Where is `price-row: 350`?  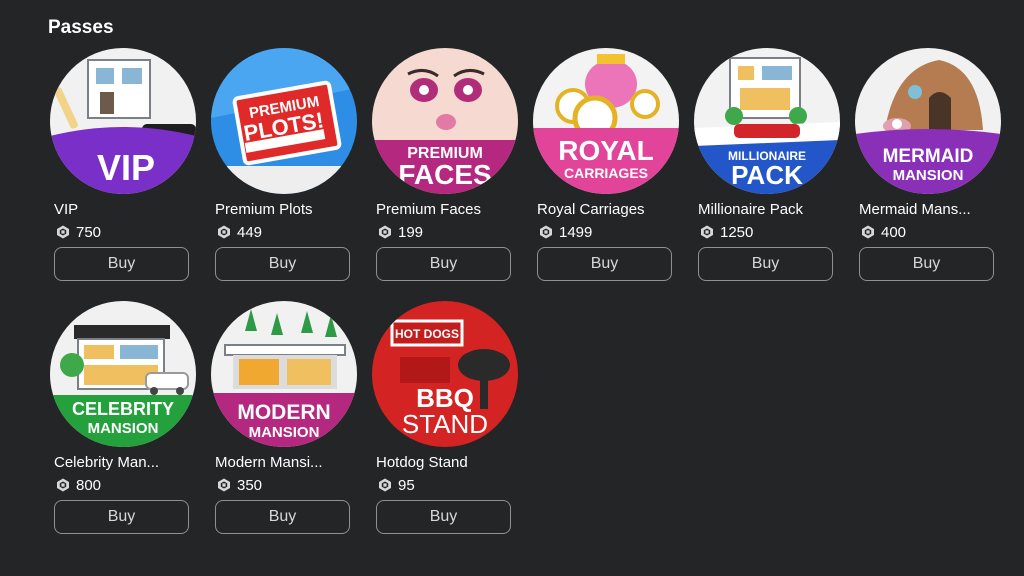 price-row: 350 is located at coordinates (239, 485).